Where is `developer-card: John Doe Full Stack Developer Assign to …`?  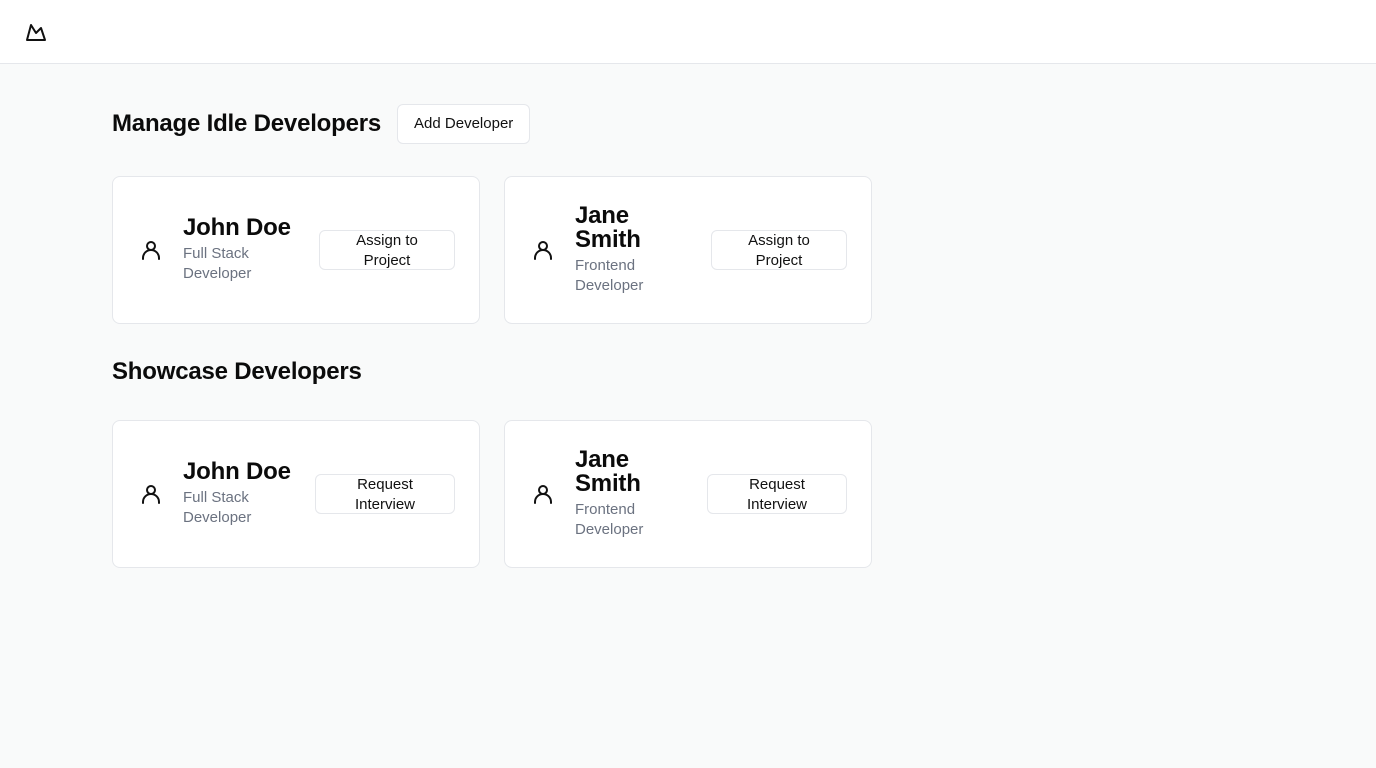 developer-card: John Doe Full Stack Developer Assign to … is located at coordinates (296, 250).